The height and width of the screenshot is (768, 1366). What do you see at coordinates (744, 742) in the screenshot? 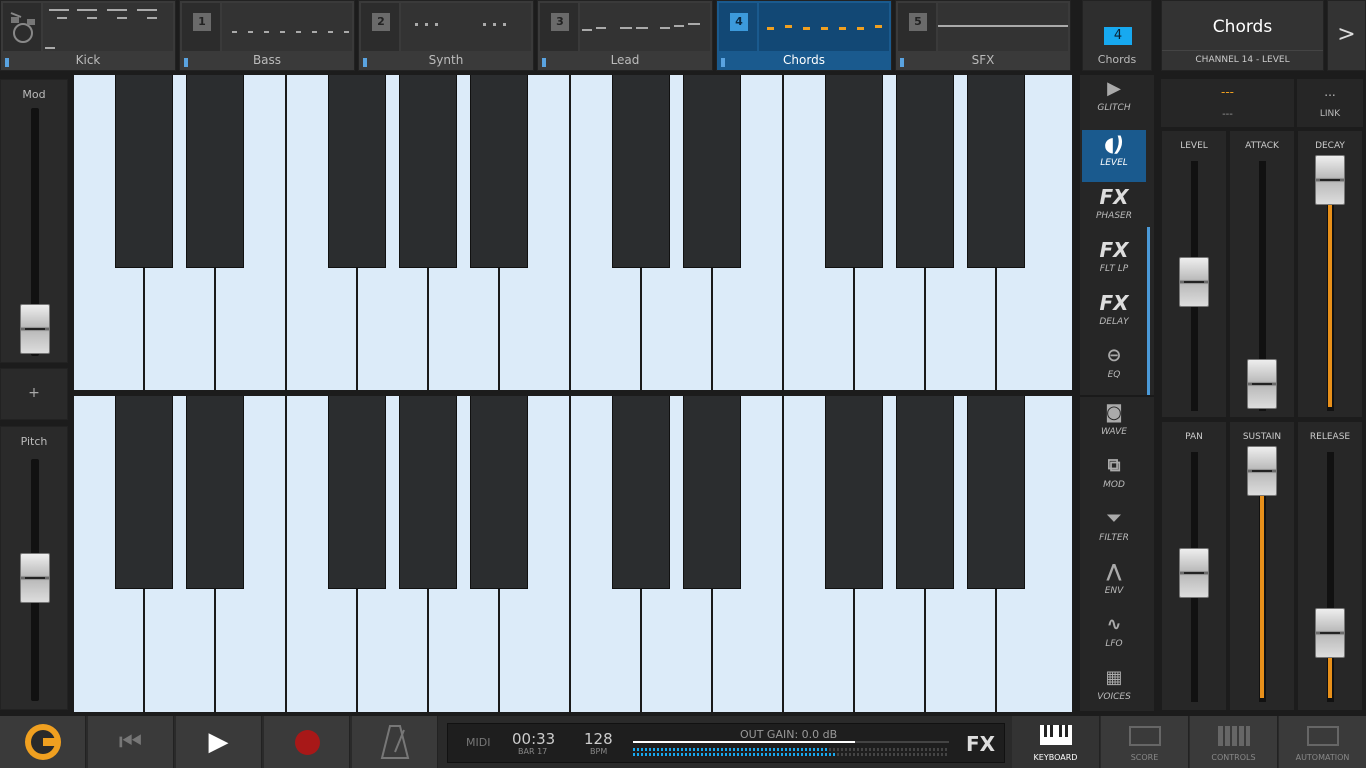
I see `out-gain-slider` at bounding box center [744, 742].